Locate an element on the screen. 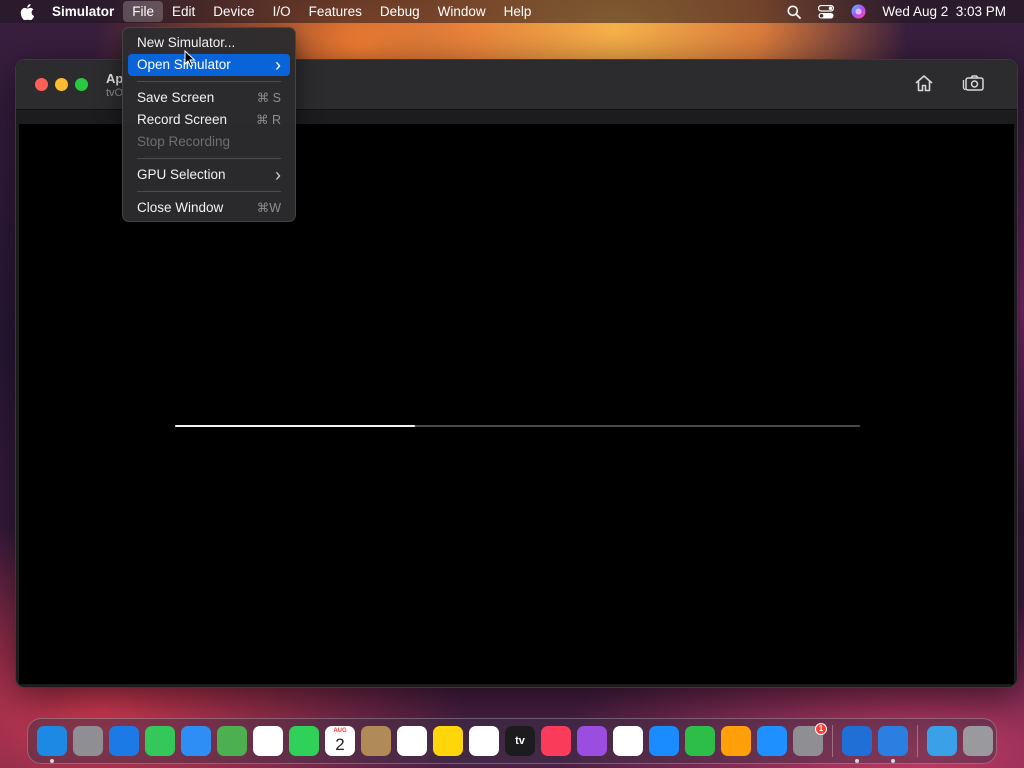 Image resolution: width=1024 pixels, height=768 pixels. reminders-icon is located at coordinates (412, 741).